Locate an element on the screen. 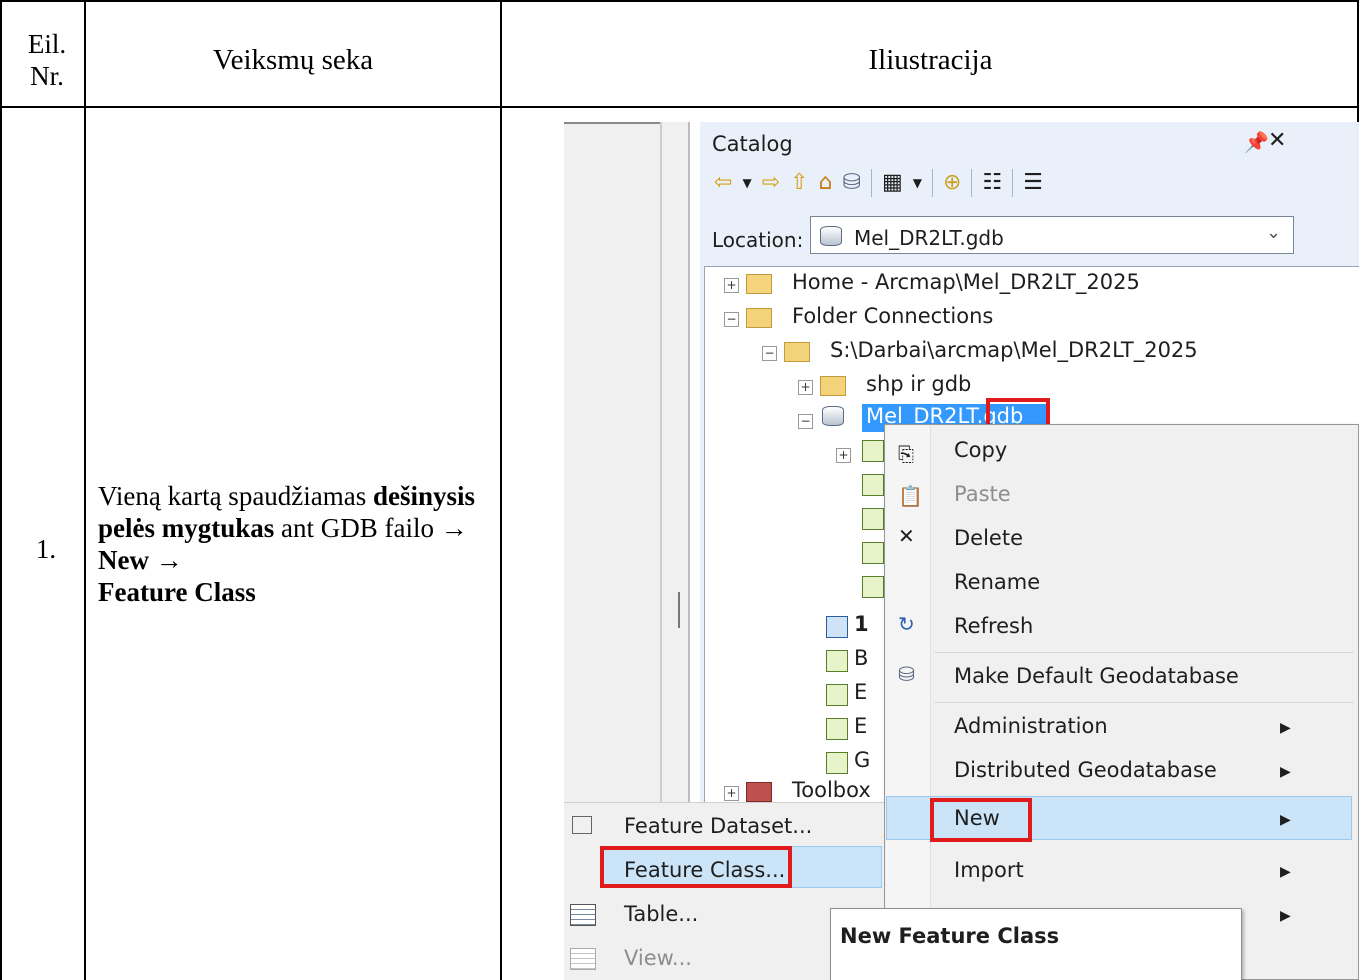  menu-item-make-default: Make Default Geodatabase is located at coordinates (1096, 676).